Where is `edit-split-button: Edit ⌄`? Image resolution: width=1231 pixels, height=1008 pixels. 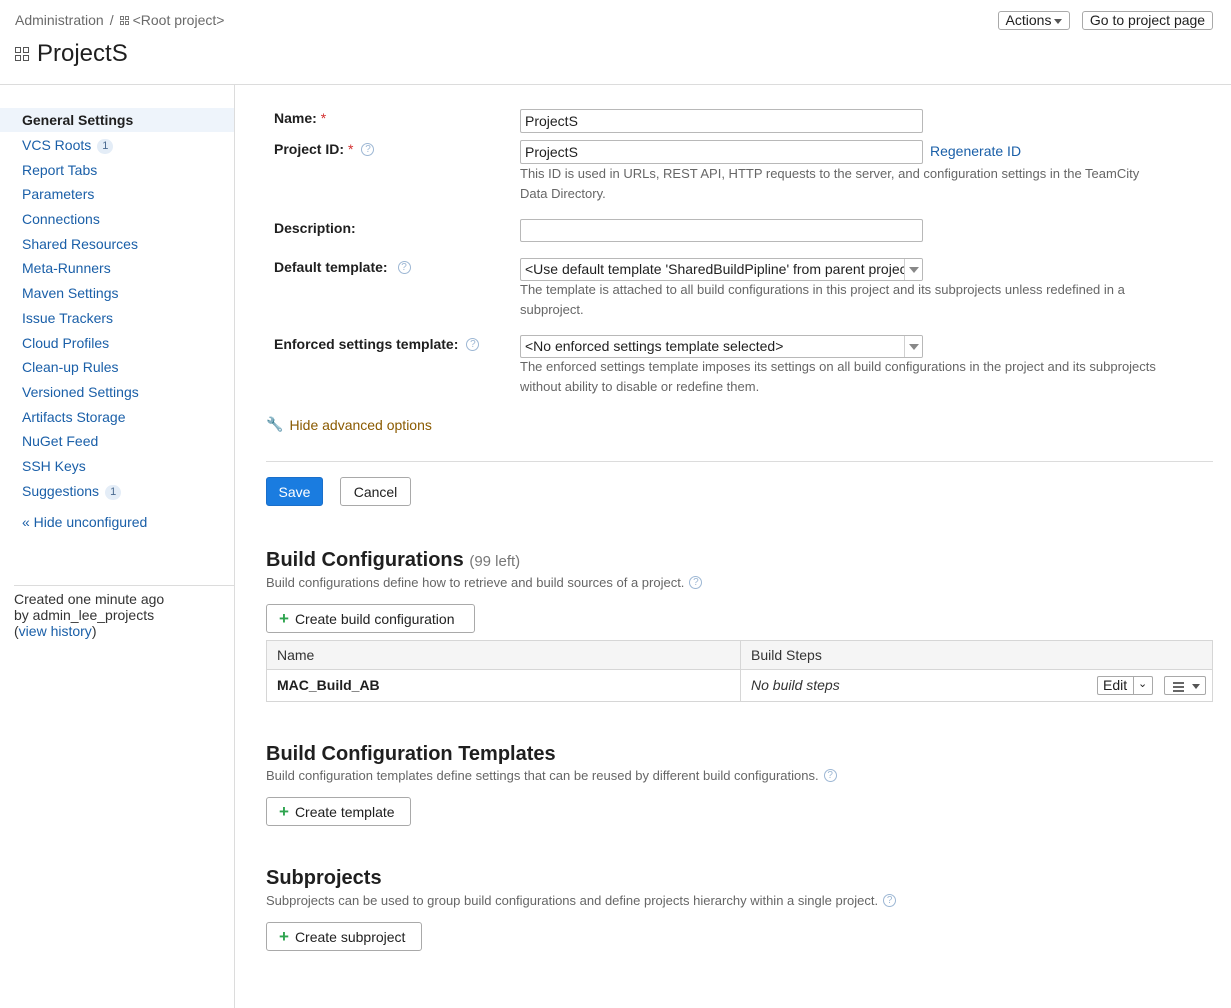
edit-split-button: Edit ⌄ is located at coordinates (1125, 685).